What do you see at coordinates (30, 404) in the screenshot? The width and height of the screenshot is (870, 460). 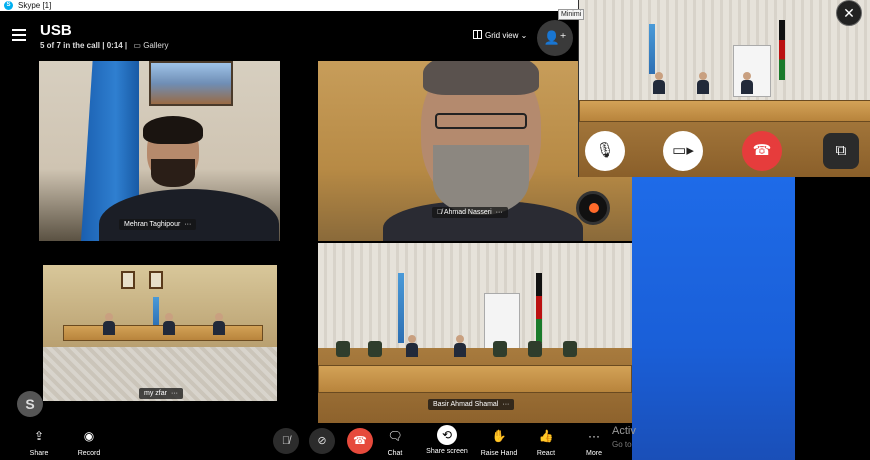 I see `skype-icon: S` at bounding box center [30, 404].